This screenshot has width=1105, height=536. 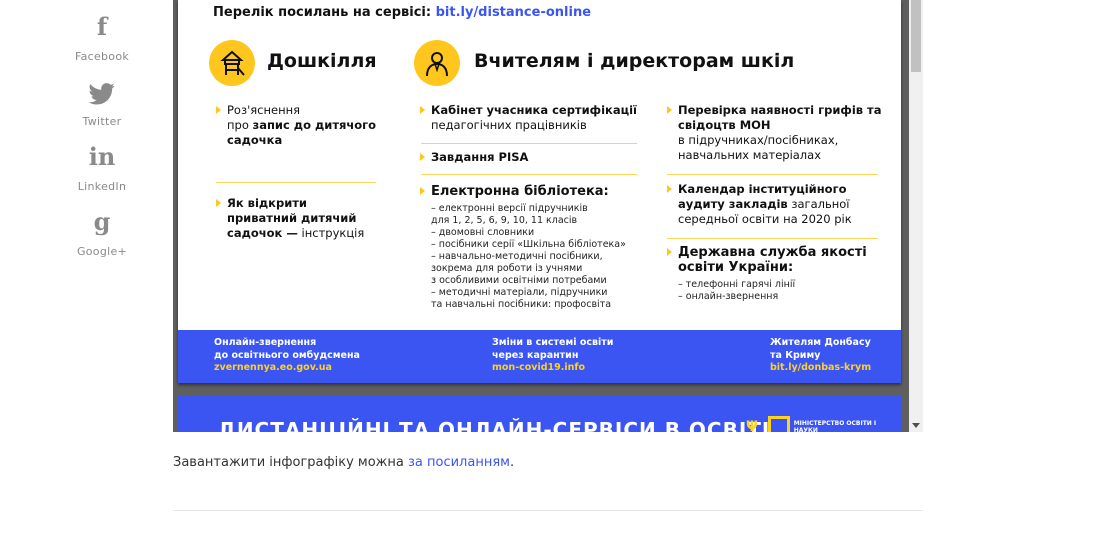 I want to click on library-line: для 1, 2, 5, 6, 9, 10, 11 класів, so click(x=504, y=220).